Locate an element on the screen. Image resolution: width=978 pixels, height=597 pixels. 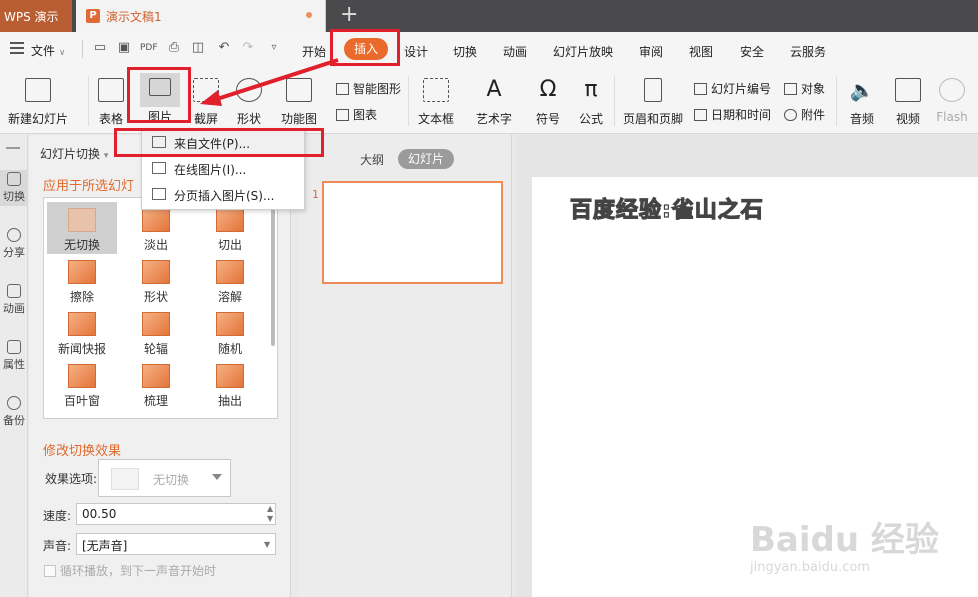
annotation-arrow is located at coordinates (269, 82).